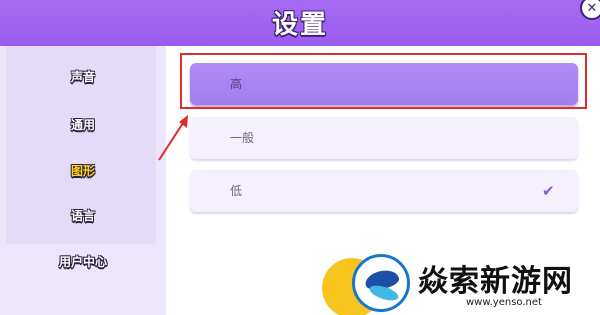 The image size is (600, 315). Describe the element at coordinates (383, 81) in the screenshot. I see `annotation-highlight-box` at that location.